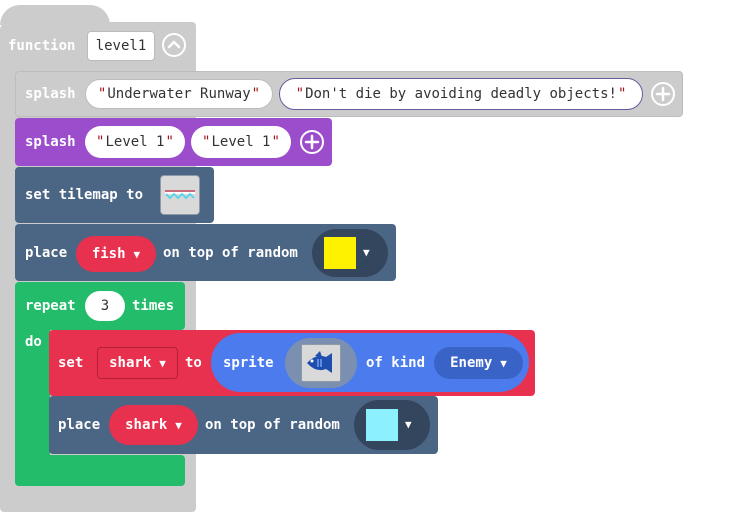  What do you see at coordinates (71, 363) in the screenshot?
I see `set-keyword: set` at bounding box center [71, 363].